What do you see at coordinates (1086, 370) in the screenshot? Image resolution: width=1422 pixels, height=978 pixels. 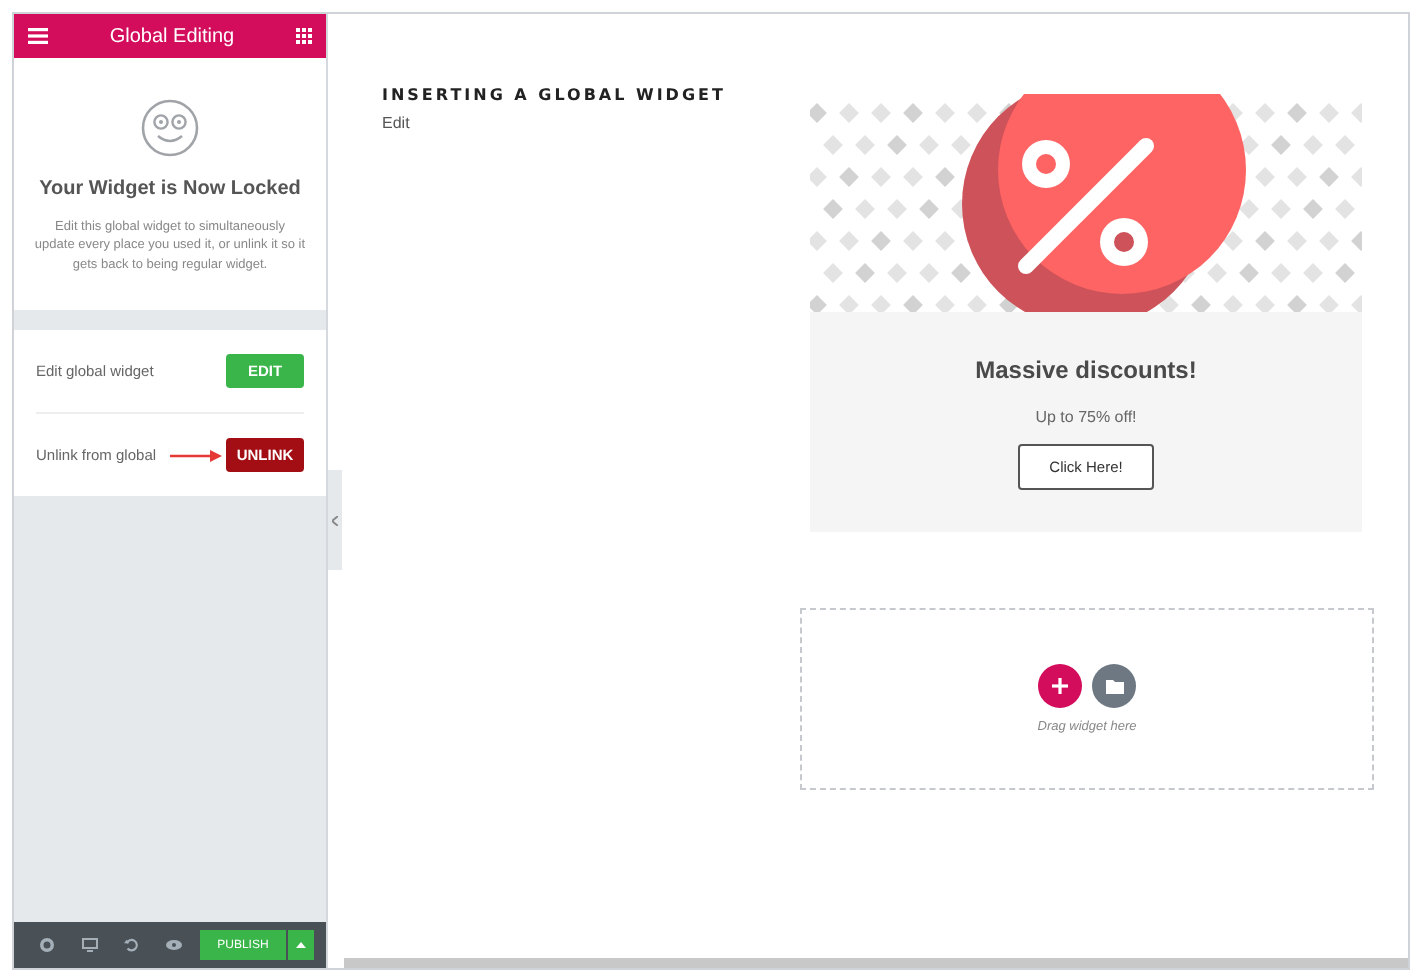 I see `promo-heading: Massive discounts!` at bounding box center [1086, 370].